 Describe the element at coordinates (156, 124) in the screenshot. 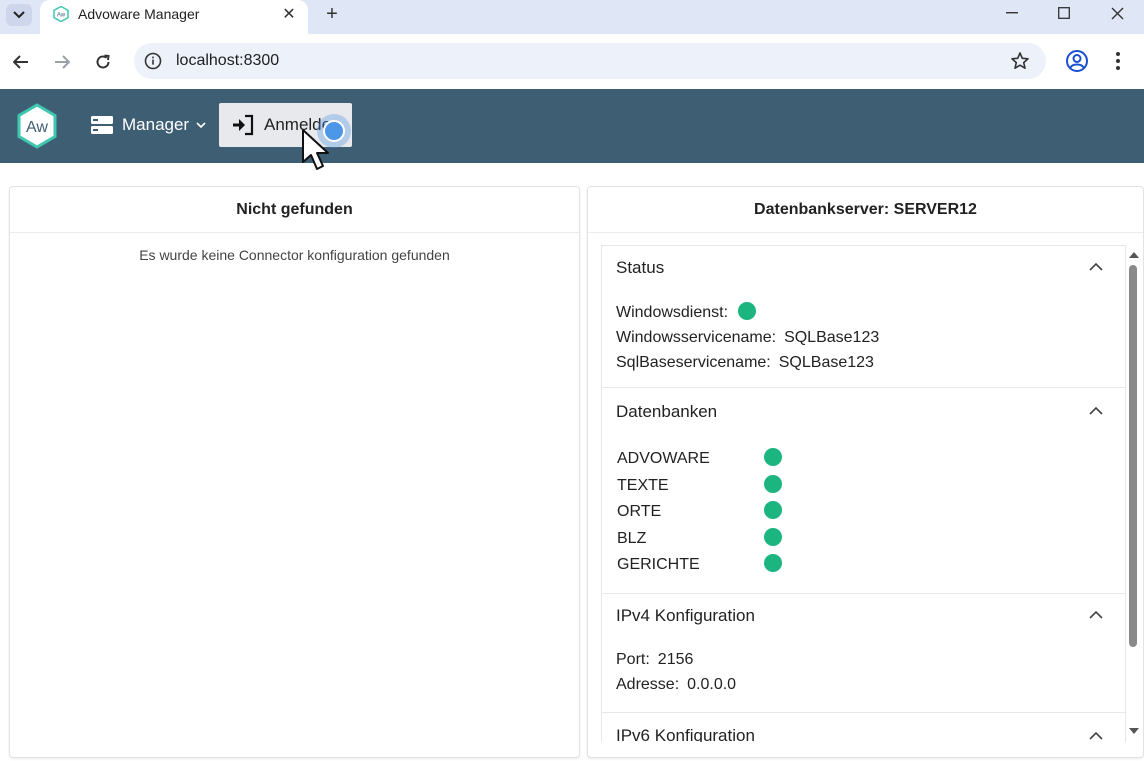

I see `manager-menu-label: Manager` at that location.